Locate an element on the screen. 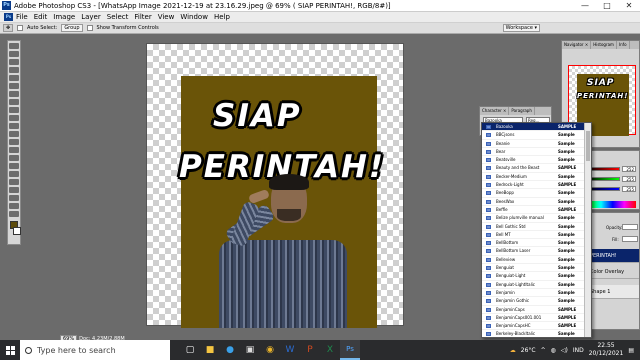  opacity-input is located at coordinates (630, 227).